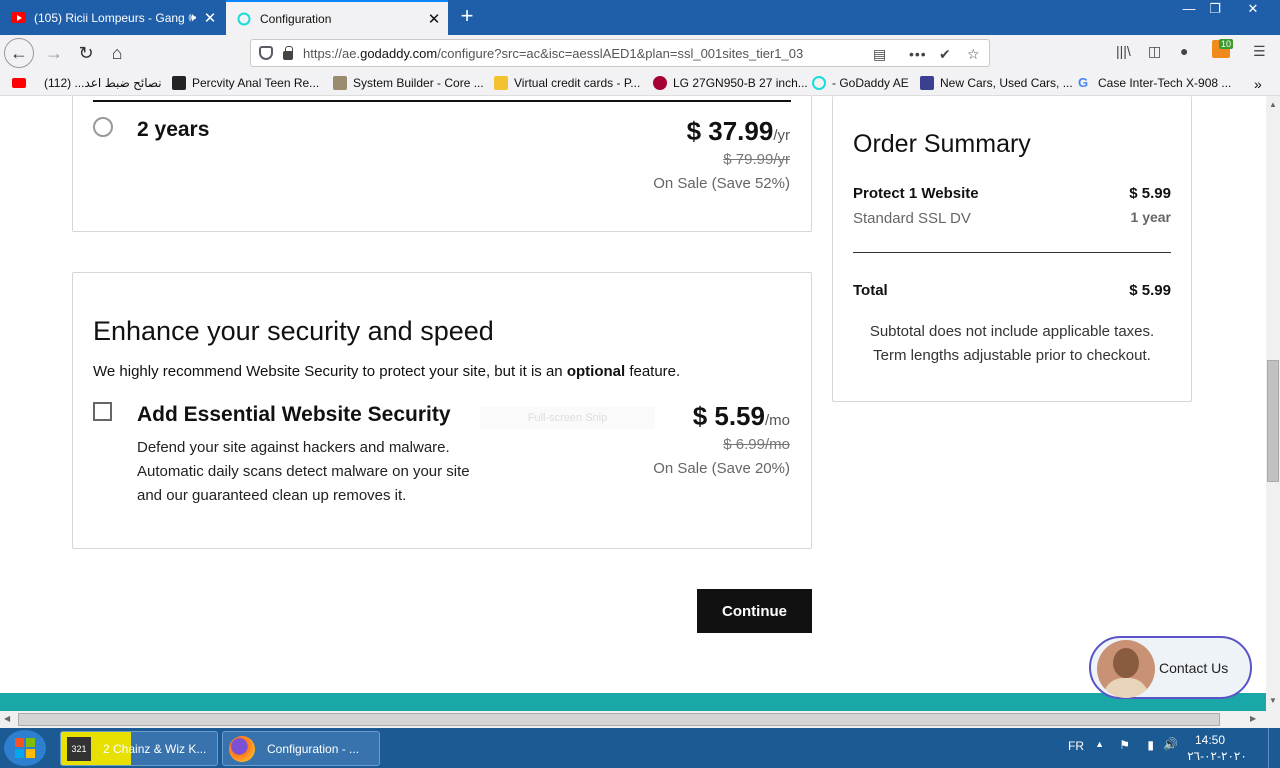 The width and height of the screenshot is (1280, 768). What do you see at coordinates (242, 748) in the screenshot?
I see `firefox-icon` at bounding box center [242, 748].